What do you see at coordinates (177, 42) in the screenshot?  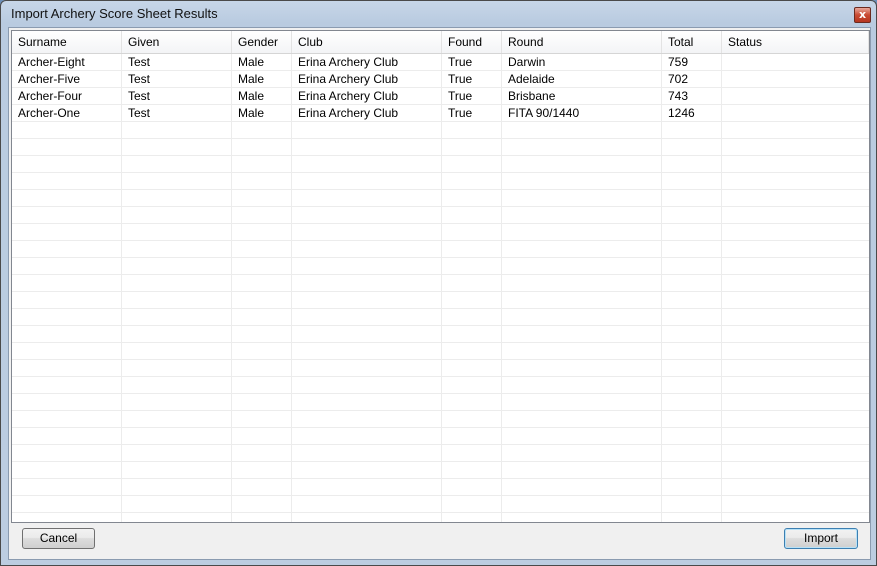 I see `column-header-given: Given` at bounding box center [177, 42].